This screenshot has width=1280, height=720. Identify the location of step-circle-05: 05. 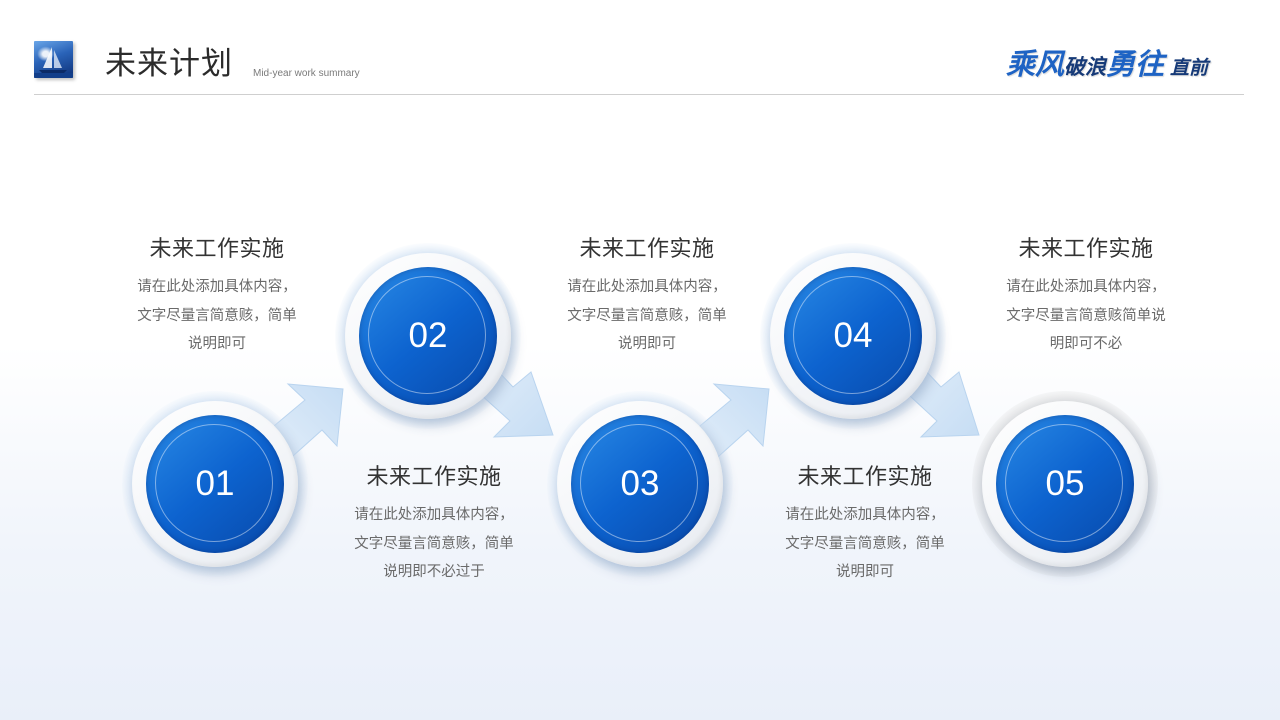
(1065, 484).